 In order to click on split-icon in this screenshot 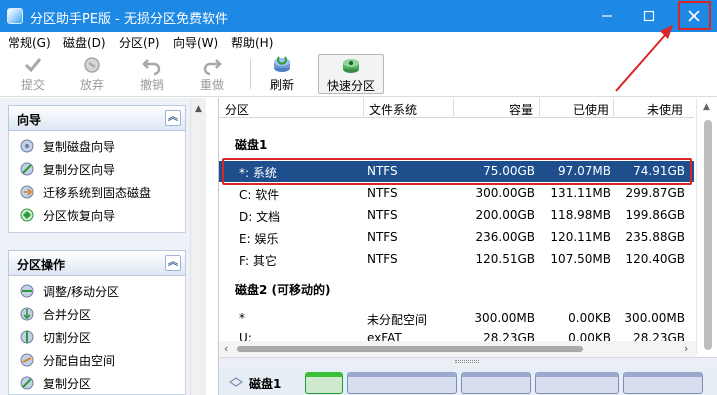, I will do `click(27, 337)`.